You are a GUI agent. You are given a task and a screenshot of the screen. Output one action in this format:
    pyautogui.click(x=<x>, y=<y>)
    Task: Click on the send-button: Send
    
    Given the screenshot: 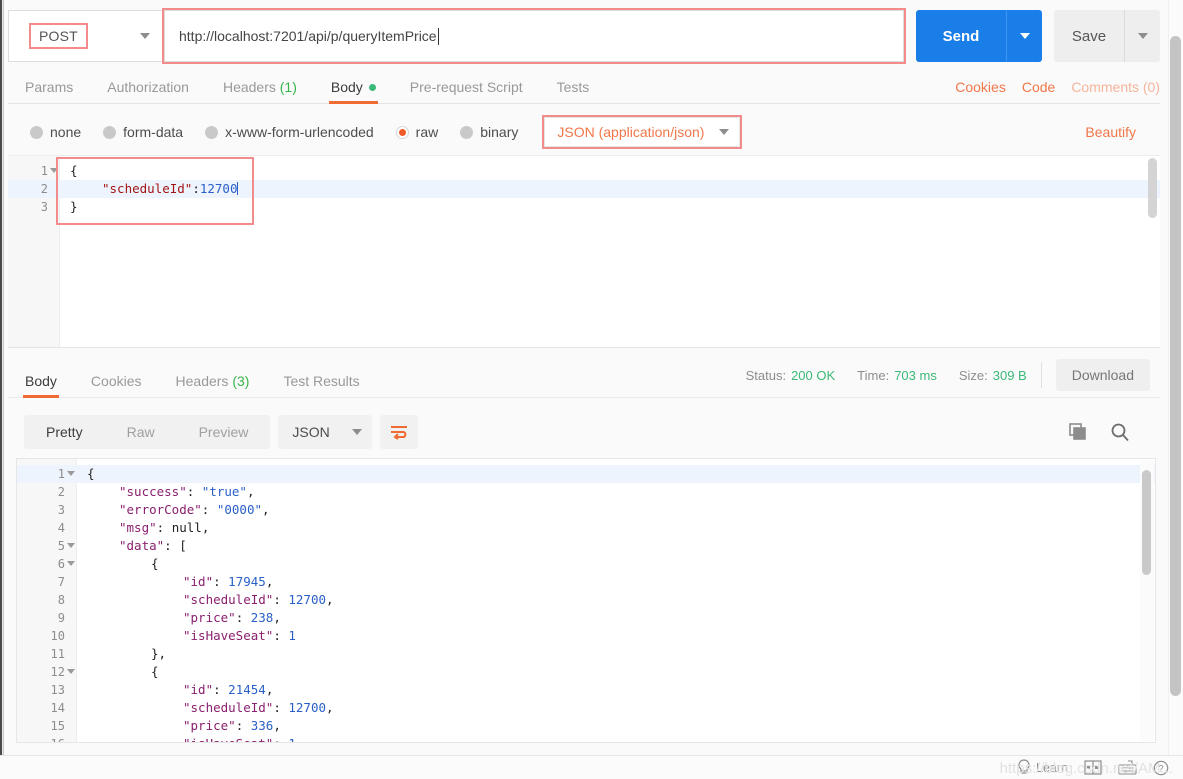 What is the action you would take?
    pyautogui.click(x=961, y=36)
    